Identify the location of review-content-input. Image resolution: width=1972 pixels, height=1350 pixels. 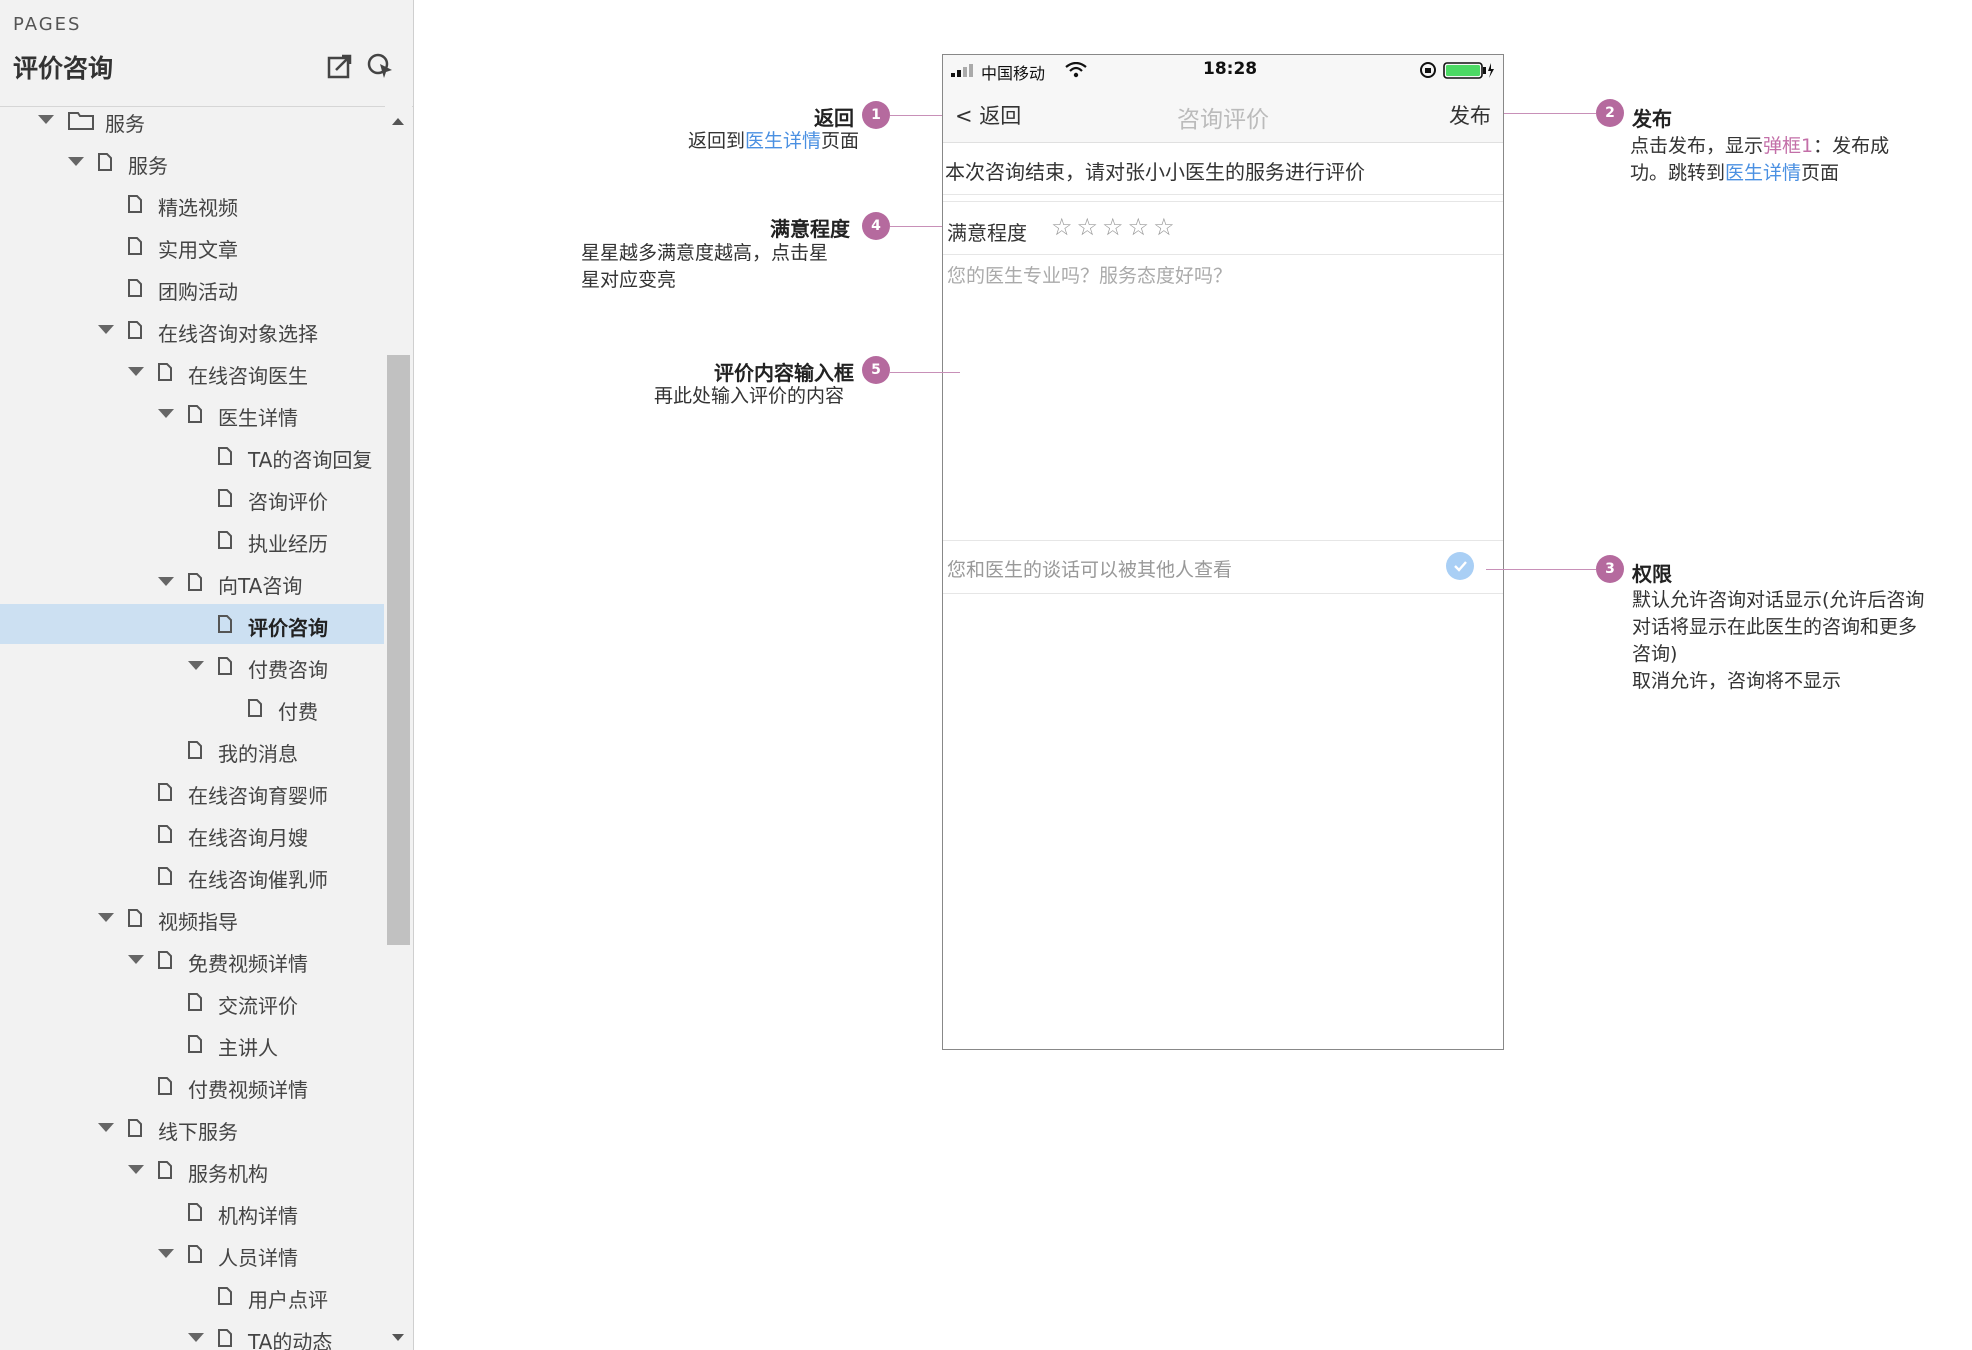
(1223, 397).